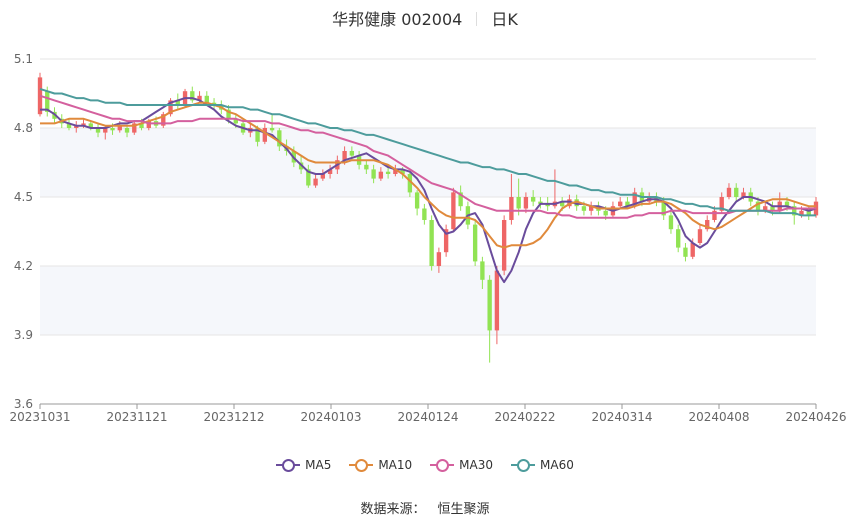 The height and width of the screenshot is (517, 850). I want to click on legend-label: MA5, so click(318, 465).